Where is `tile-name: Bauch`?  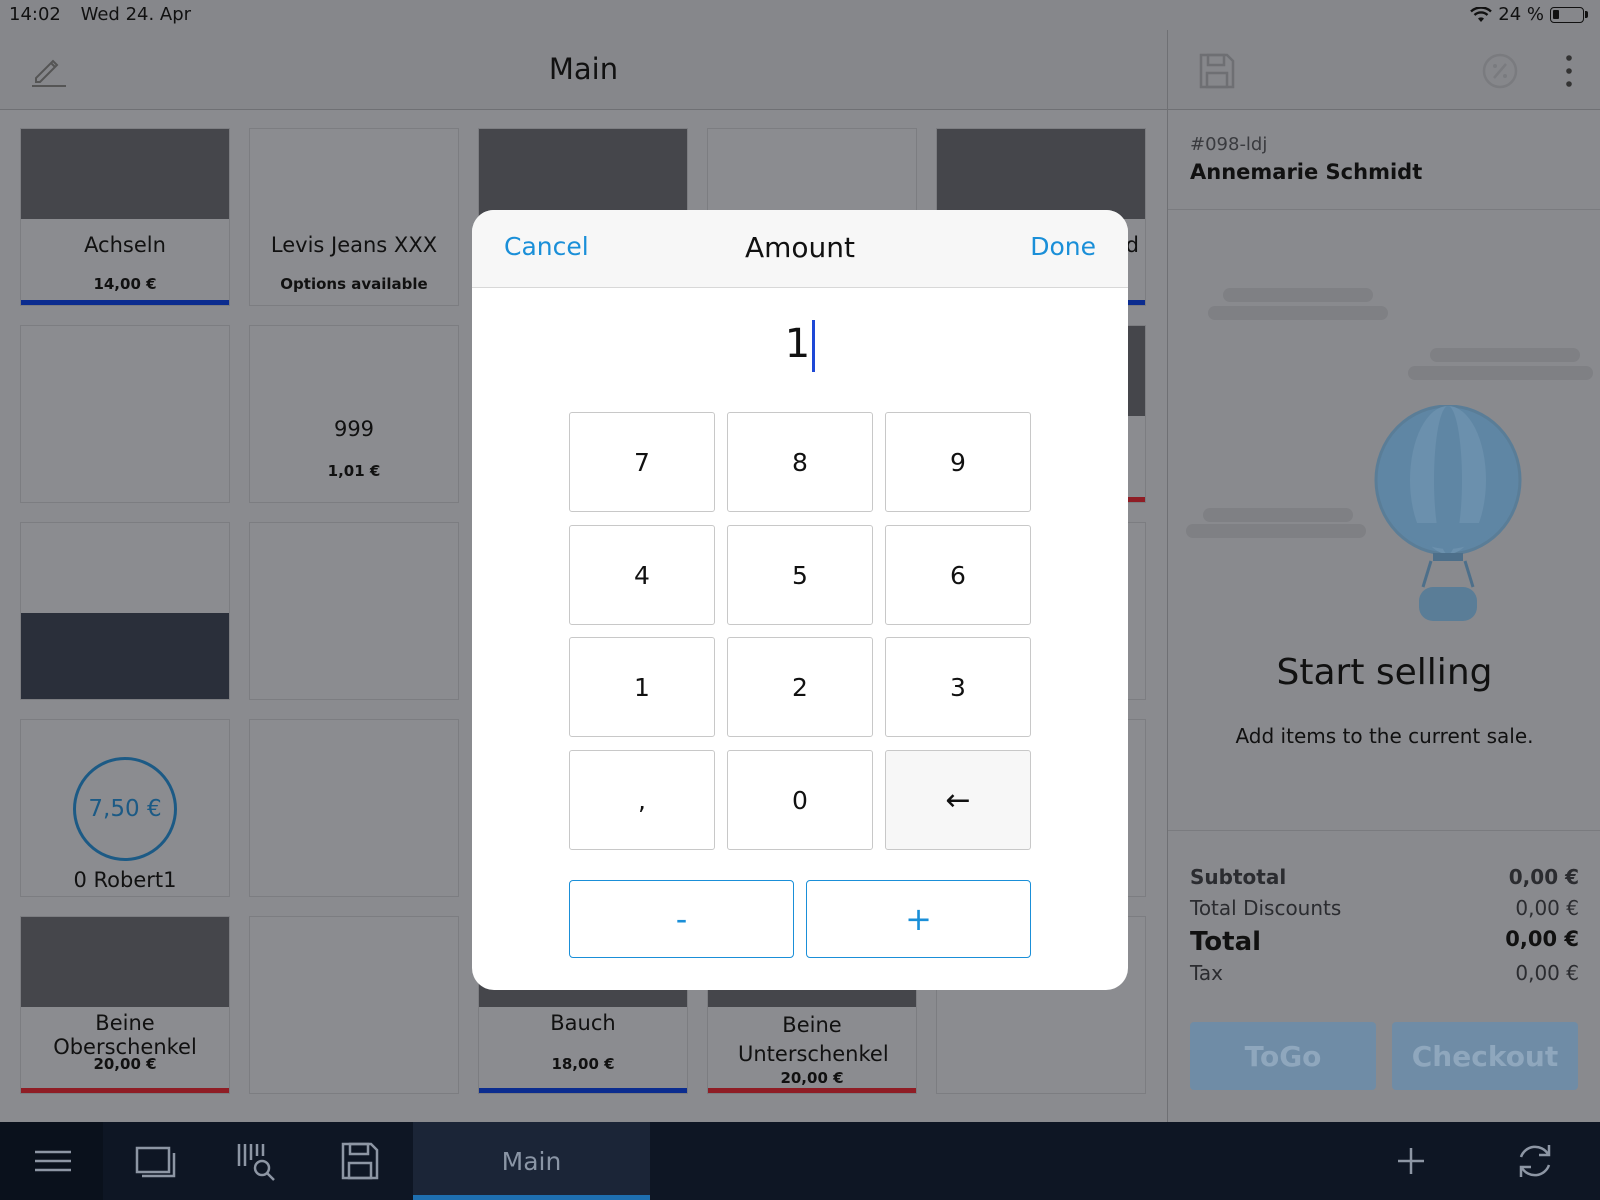
tile-name: Bauch is located at coordinates (583, 1023).